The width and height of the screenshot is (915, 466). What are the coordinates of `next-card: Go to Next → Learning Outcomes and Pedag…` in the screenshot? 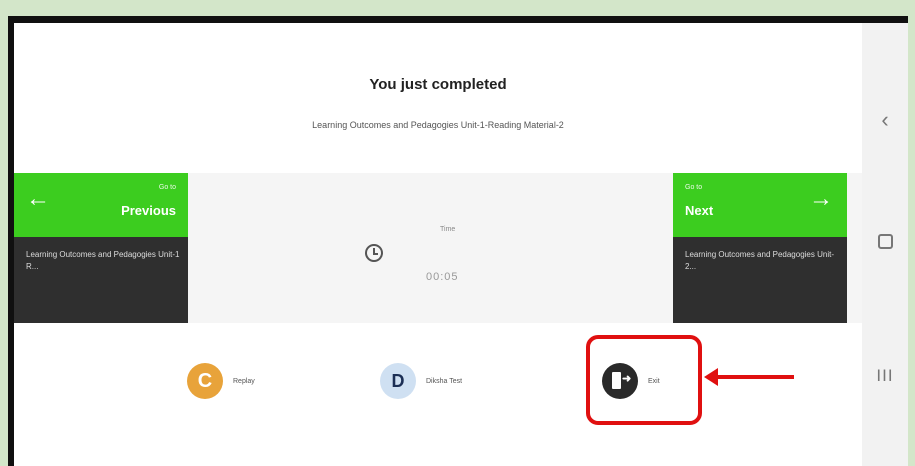 It's located at (760, 248).